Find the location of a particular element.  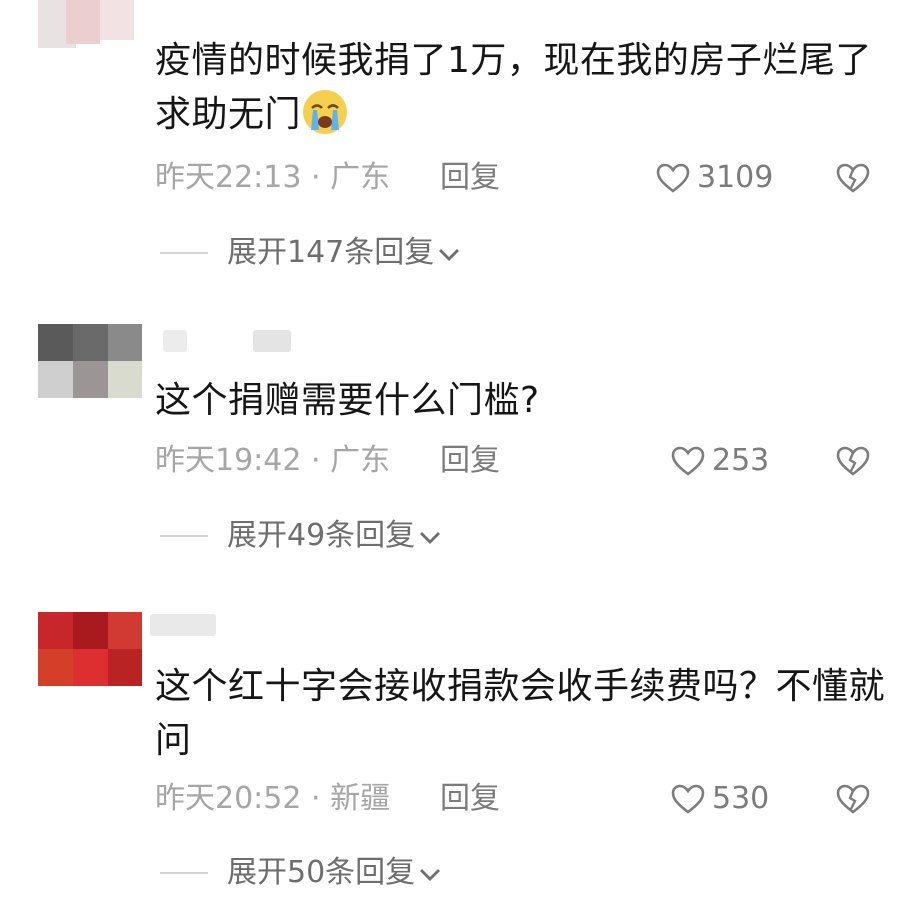

like-button: 3109 is located at coordinates (714, 178).